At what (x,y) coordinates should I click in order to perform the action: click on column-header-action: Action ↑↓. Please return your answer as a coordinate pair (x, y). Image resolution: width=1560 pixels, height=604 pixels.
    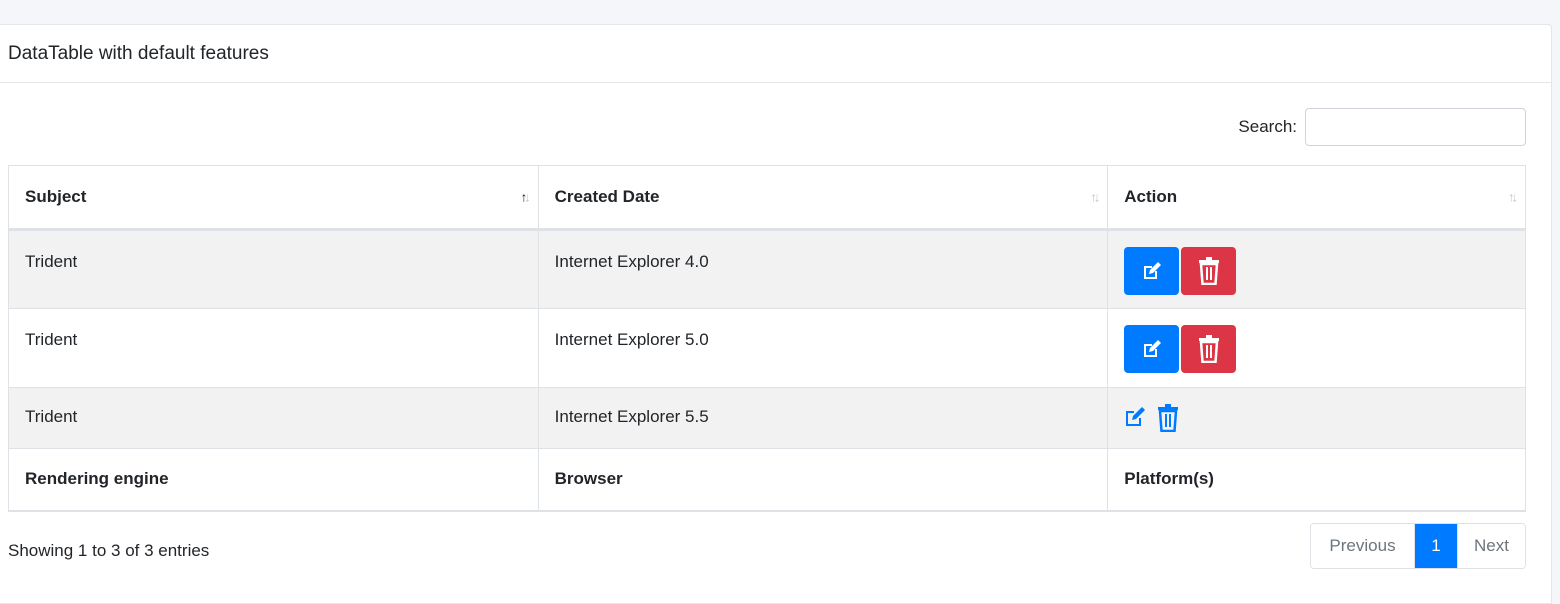
    Looking at the image, I should click on (1316, 198).